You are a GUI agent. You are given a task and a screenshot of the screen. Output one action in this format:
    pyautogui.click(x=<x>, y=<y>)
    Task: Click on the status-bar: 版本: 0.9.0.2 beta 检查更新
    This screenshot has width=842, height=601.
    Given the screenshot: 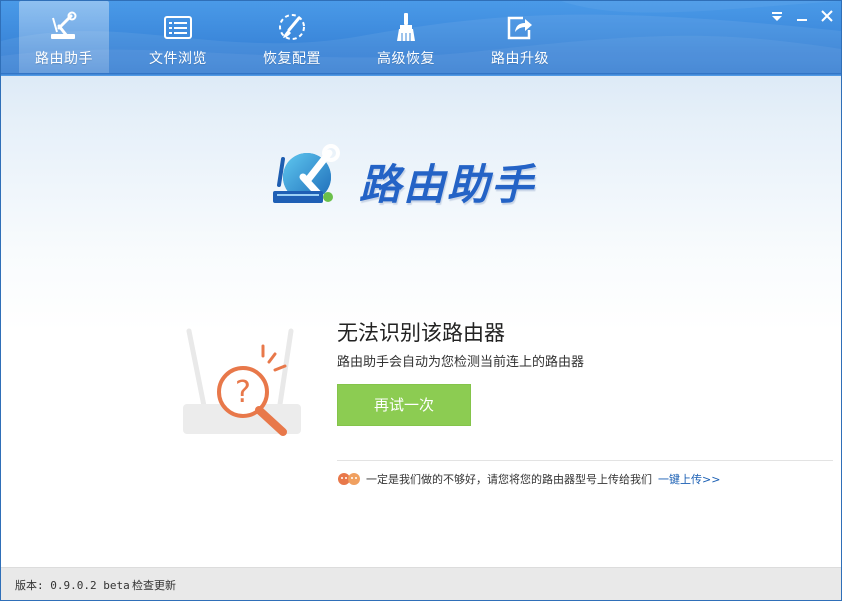 What is the action you would take?
    pyautogui.click(x=421, y=583)
    